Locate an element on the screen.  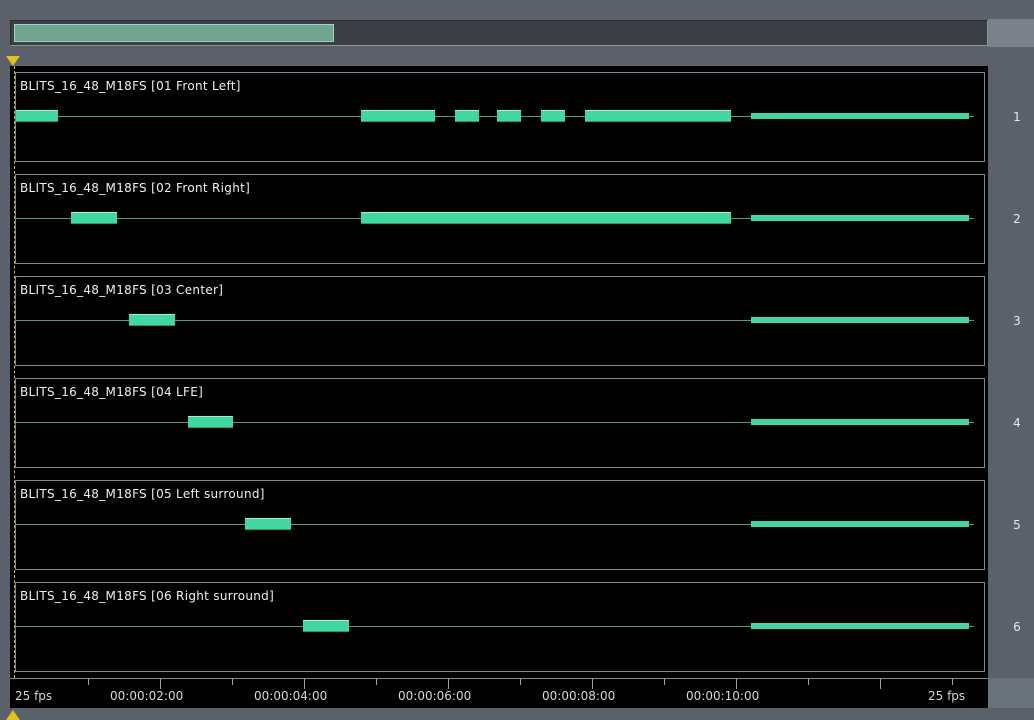
scrollbar-thumb is located at coordinates (174, 33).